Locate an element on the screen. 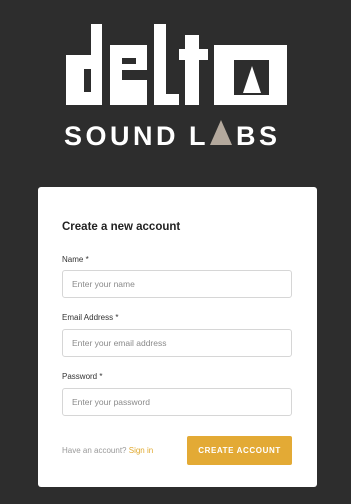  signin-prompt: Have an account? Sign in is located at coordinates (107, 450).